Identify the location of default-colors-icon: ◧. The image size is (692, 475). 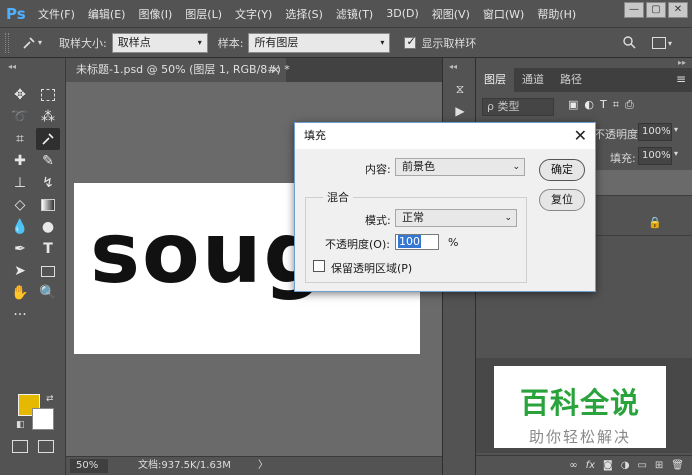
(20, 425).